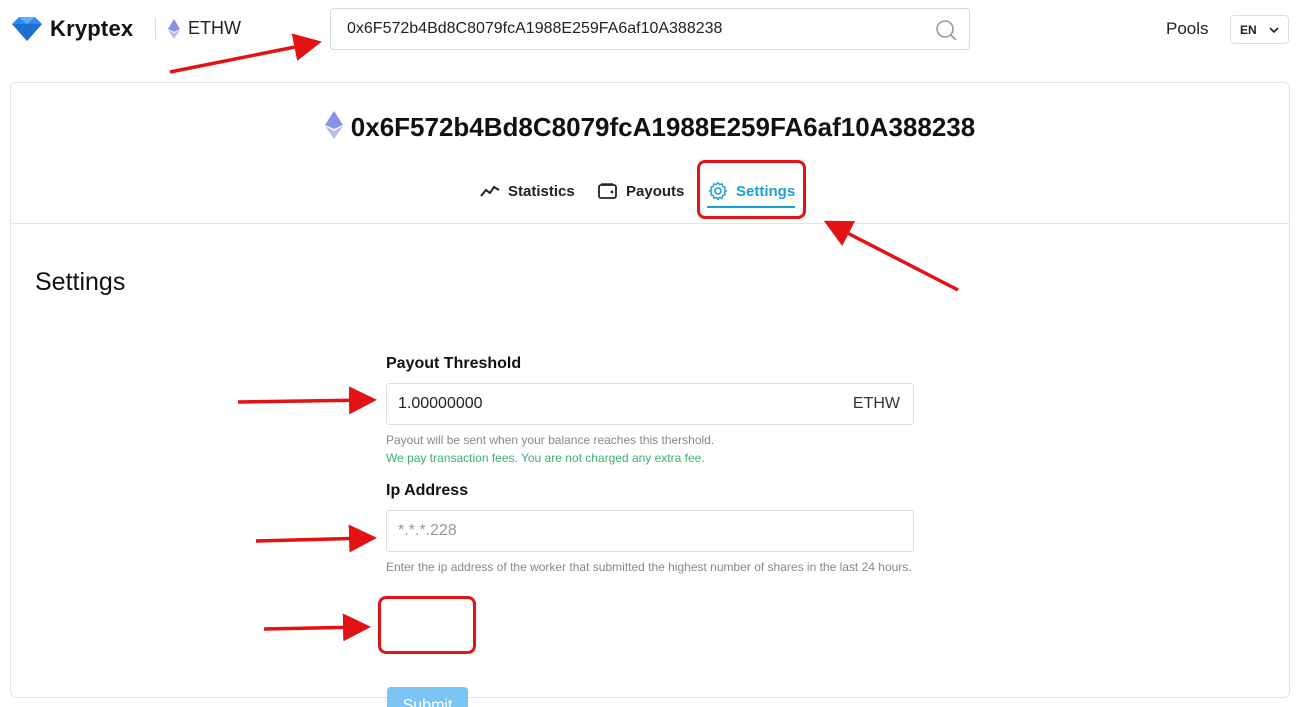 This screenshot has height=707, width=1298. I want to click on wallet-icon, so click(607, 191).